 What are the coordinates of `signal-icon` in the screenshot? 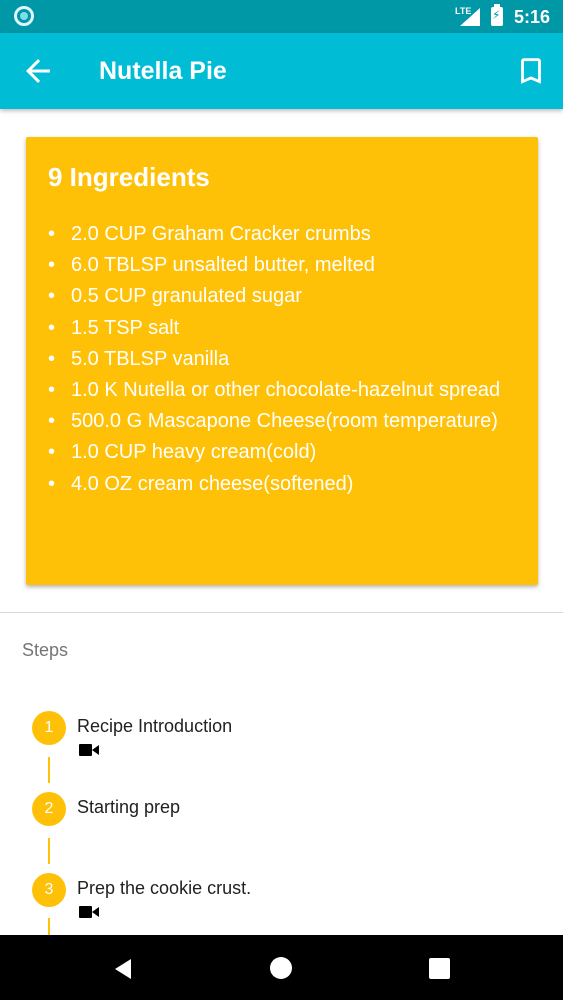 It's located at (470, 17).